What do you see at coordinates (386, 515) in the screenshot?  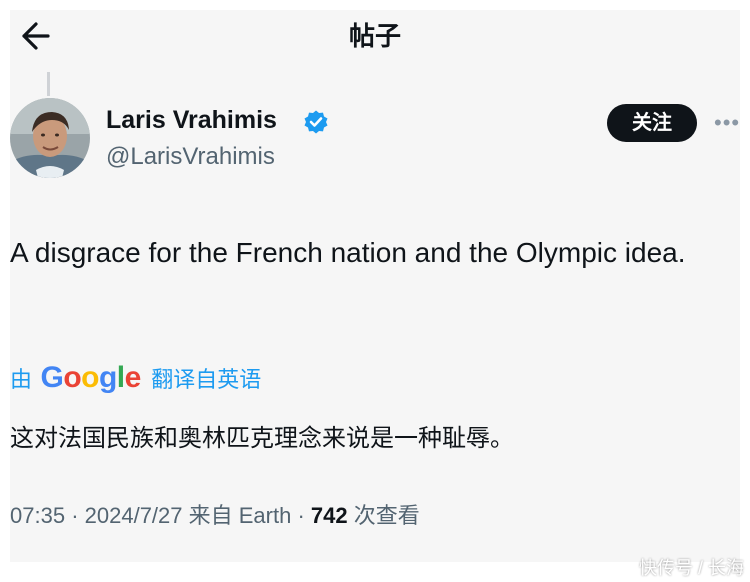 I see `view-count-label: 次查看` at bounding box center [386, 515].